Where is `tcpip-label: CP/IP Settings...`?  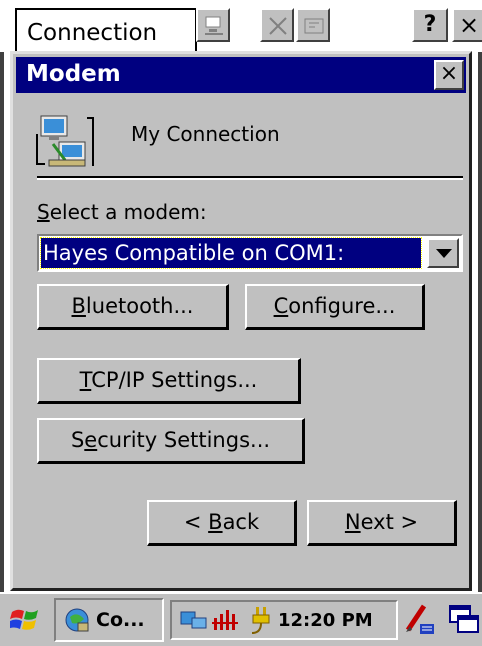 tcpip-label: CP/IP Settings... is located at coordinates (174, 380).